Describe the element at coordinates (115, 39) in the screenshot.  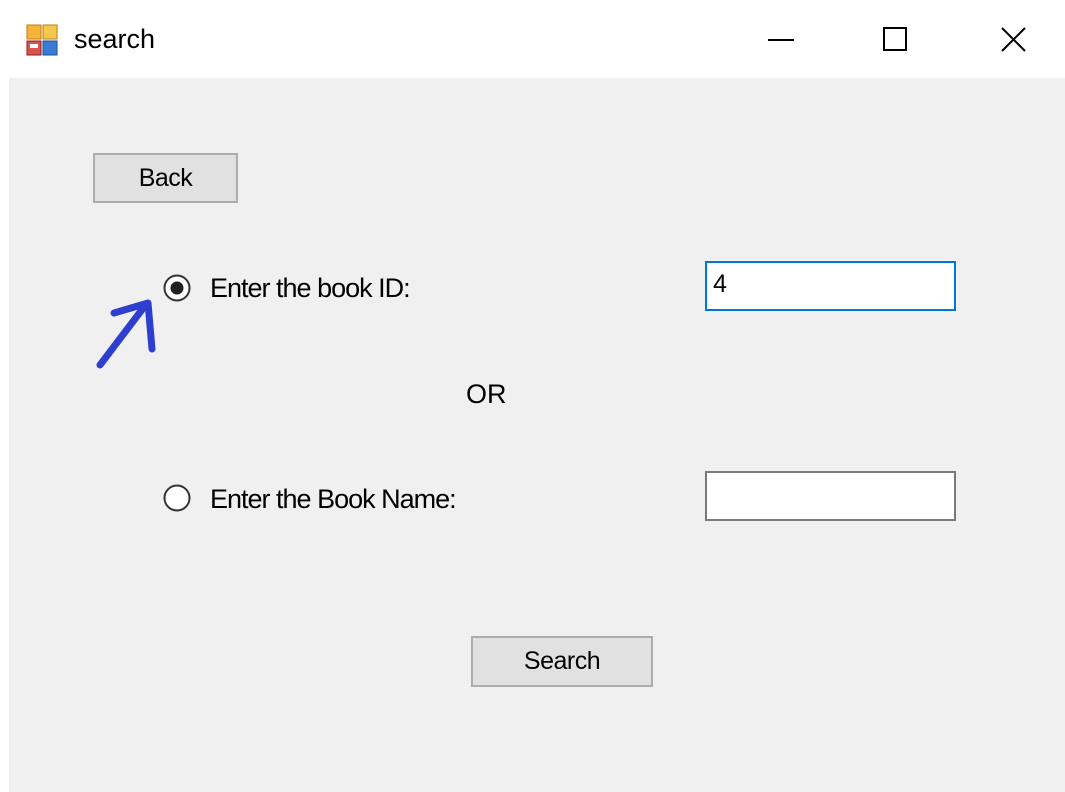
I see `window-title: search` at that location.